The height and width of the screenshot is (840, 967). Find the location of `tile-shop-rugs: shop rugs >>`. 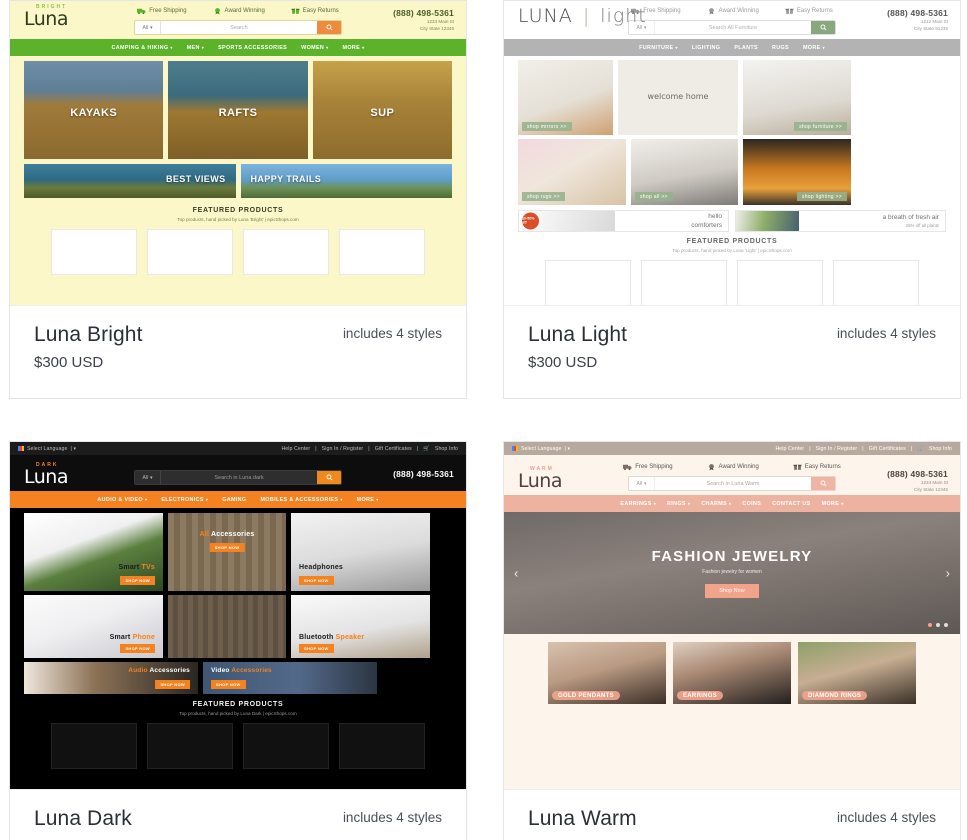

tile-shop-rugs: shop rugs >> is located at coordinates (572, 172).